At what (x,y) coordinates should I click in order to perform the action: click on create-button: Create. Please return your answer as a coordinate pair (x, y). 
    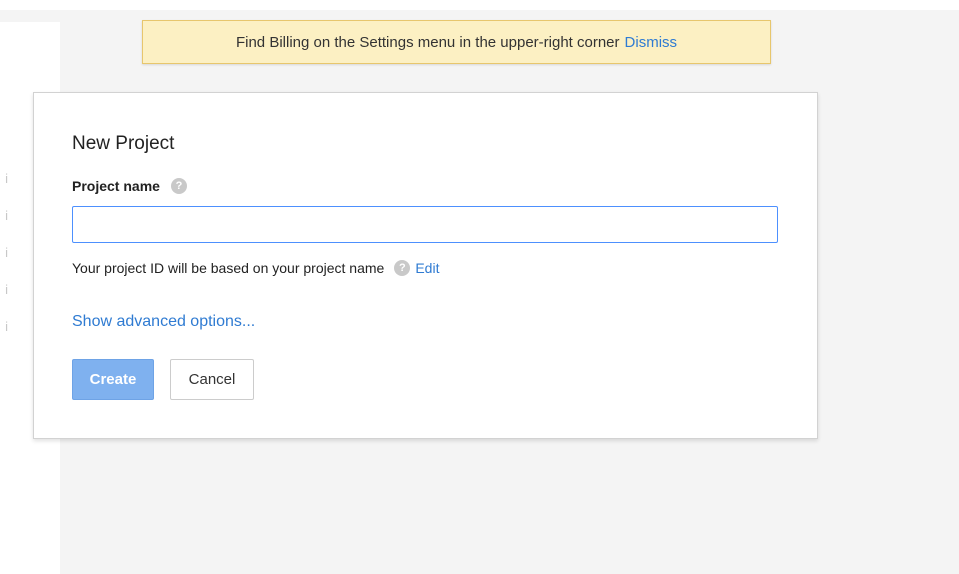
    Looking at the image, I should click on (113, 379).